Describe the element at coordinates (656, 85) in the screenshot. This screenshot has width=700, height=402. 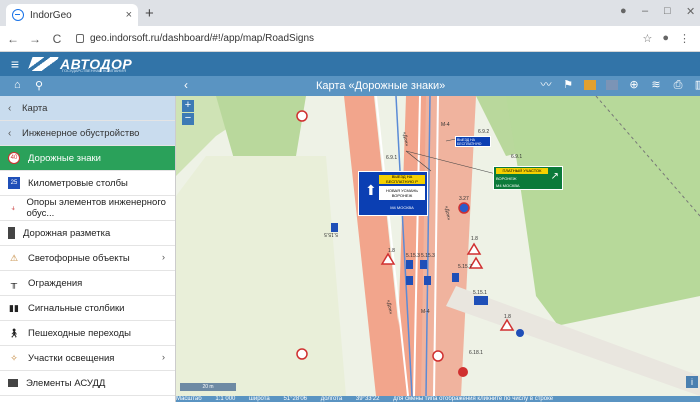
I see `stack-icon: ≋` at that location.